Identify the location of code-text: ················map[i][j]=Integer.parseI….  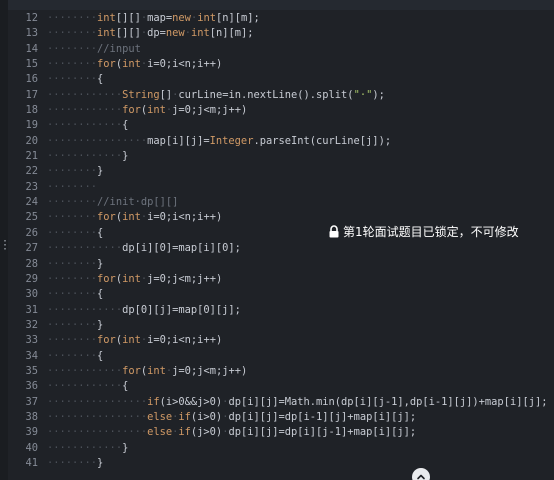
(219, 140).